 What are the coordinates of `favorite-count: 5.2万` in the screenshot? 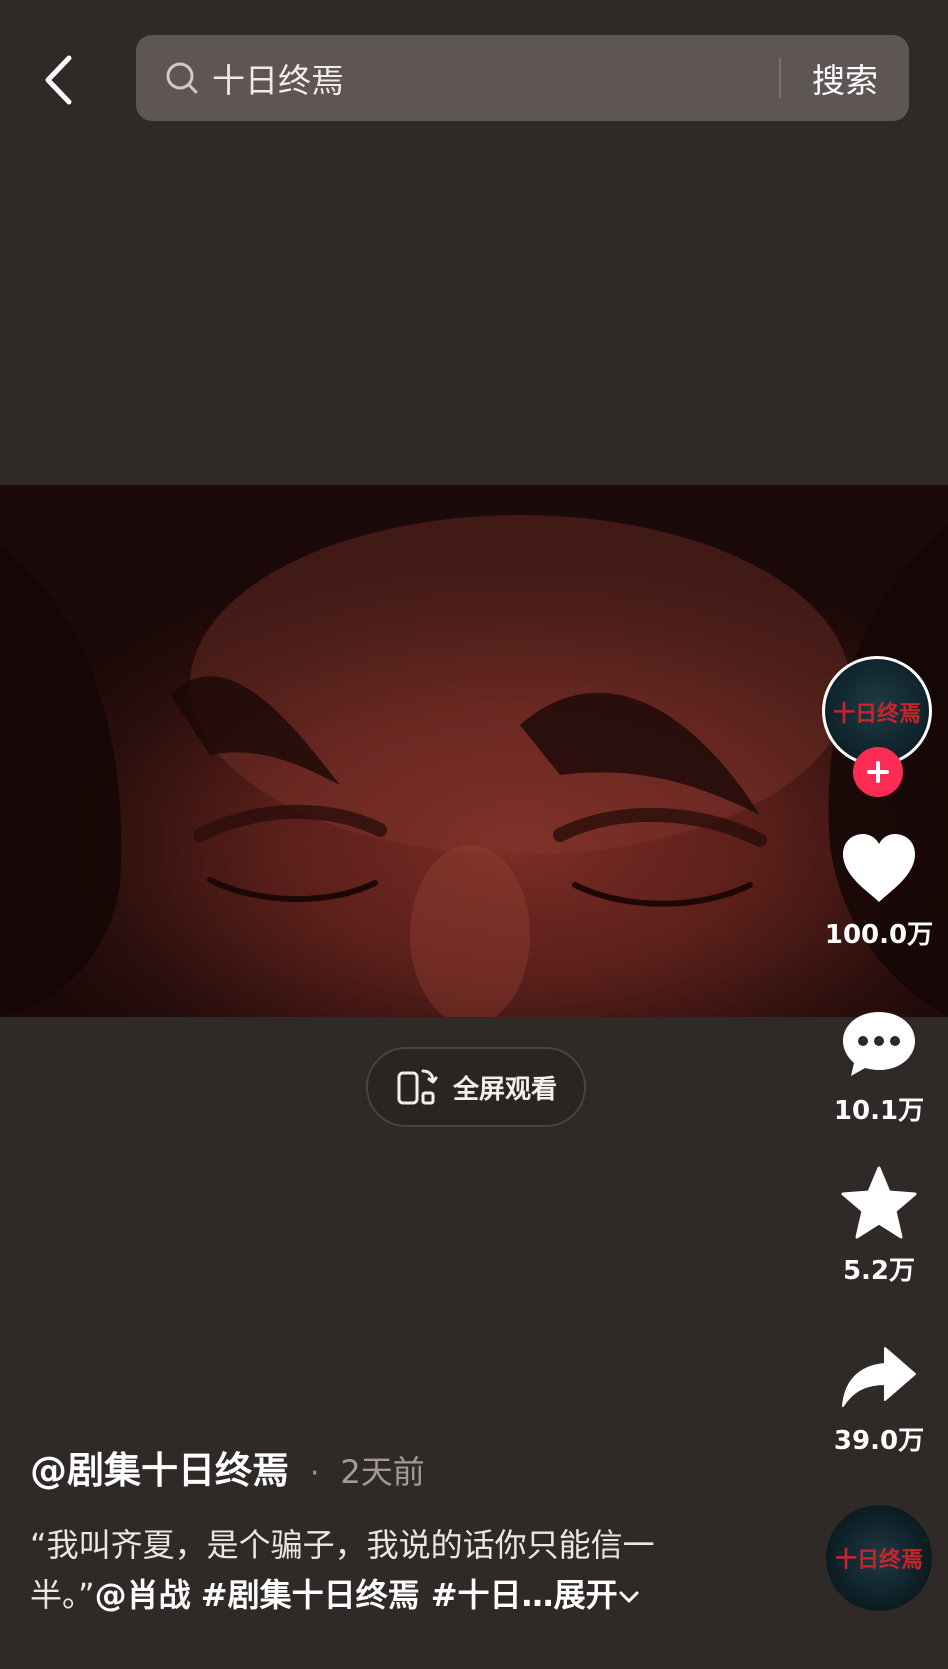 It's located at (879, 1271).